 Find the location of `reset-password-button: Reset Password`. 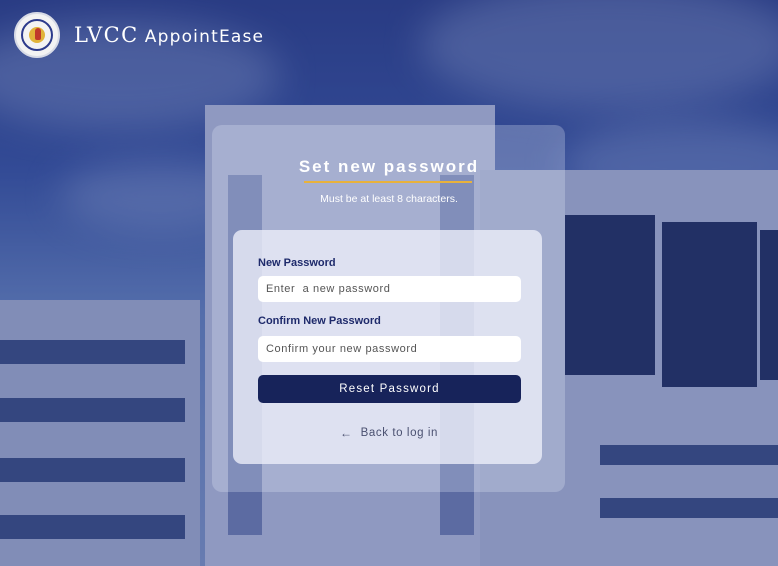

reset-password-button: Reset Password is located at coordinates (389, 389).